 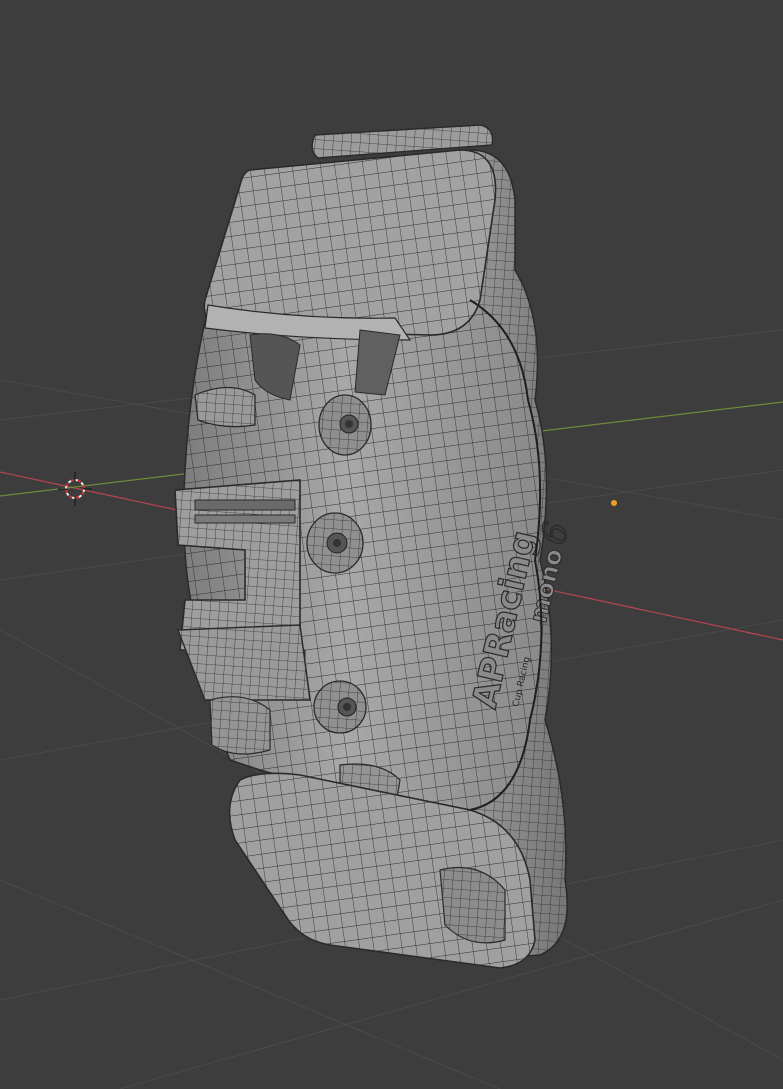 I want to click on light-origin-icon, so click(x=614, y=503).